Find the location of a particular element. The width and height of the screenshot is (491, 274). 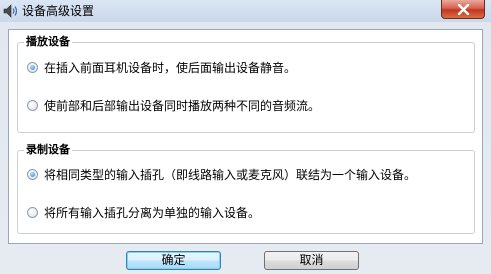

window-title: 设备高级设置 is located at coordinates (58, 11).